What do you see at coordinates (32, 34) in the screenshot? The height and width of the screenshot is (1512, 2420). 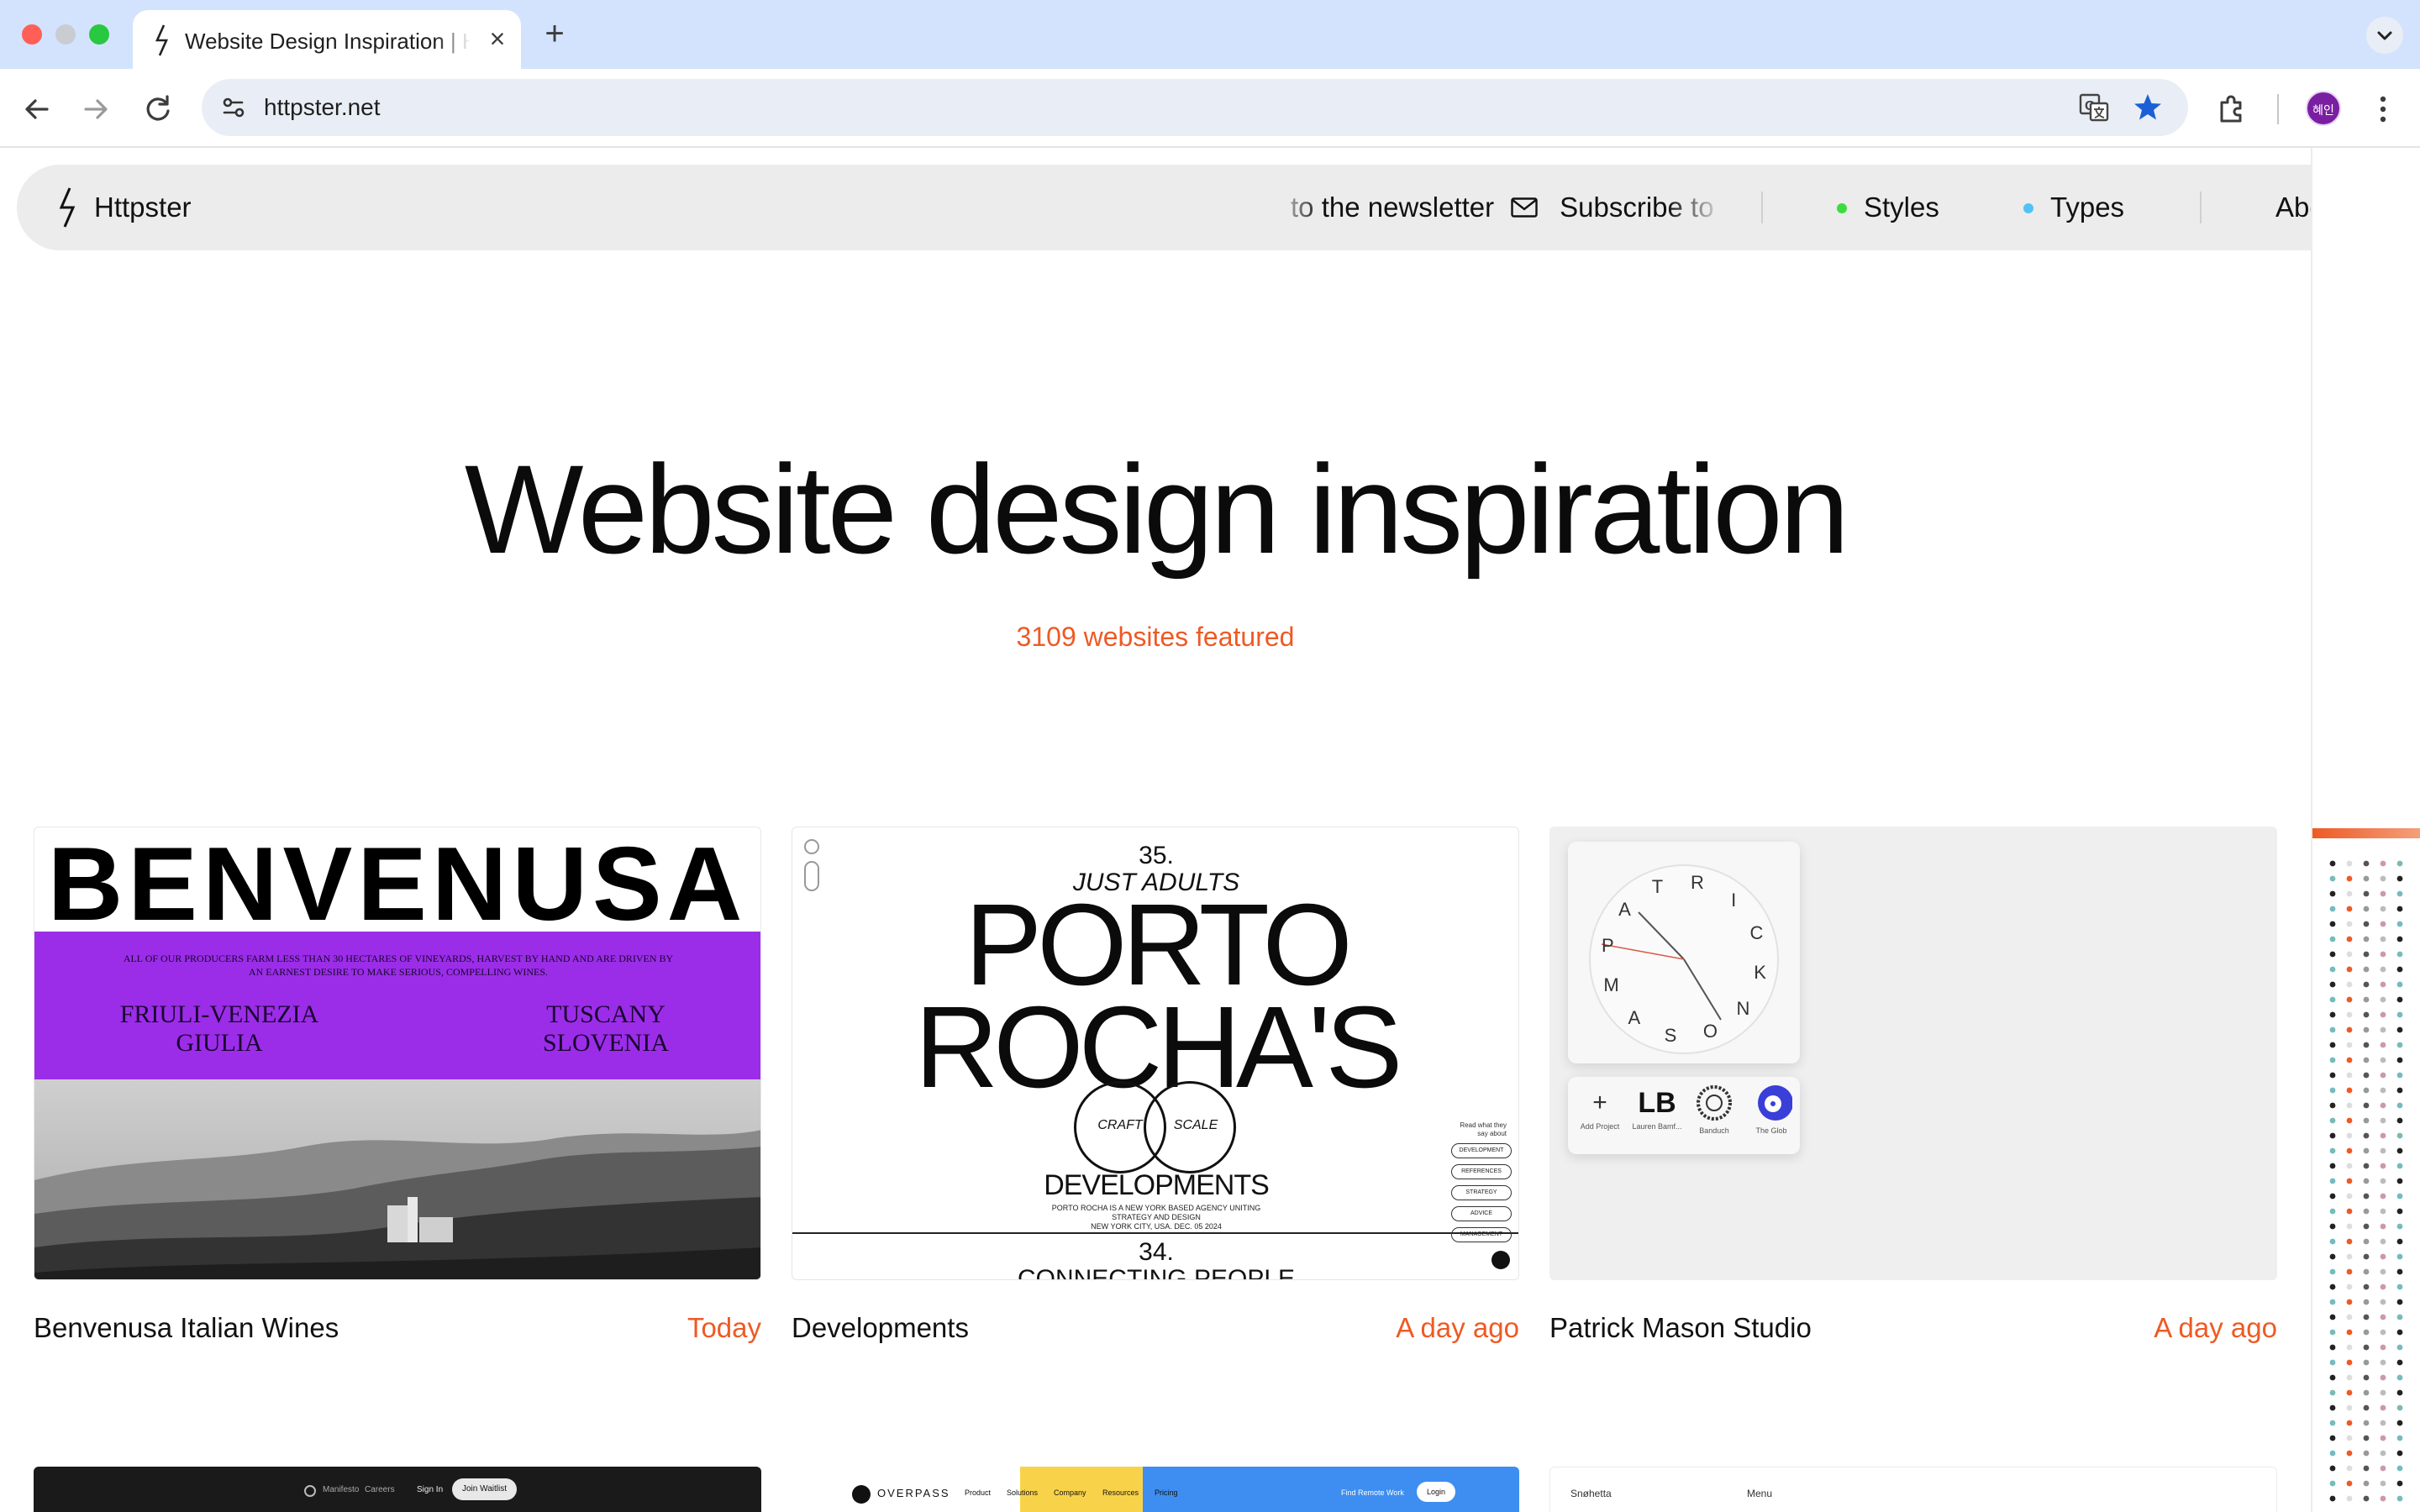 I see `close-window-button` at bounding box center [32, 34].